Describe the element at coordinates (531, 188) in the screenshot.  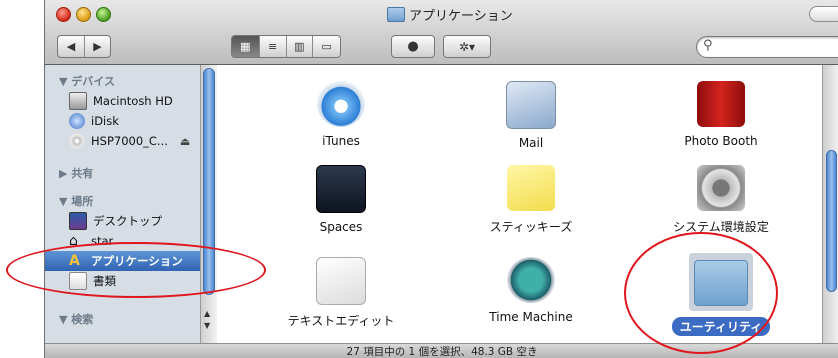
I see `stickies-icon` at that location.